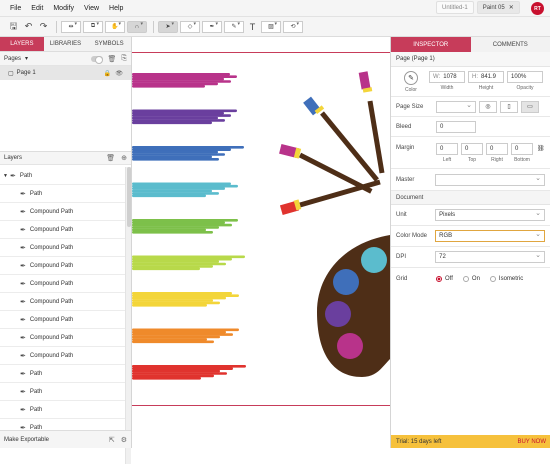  I want to click on hand-icon: ✋, so click(115, 27).